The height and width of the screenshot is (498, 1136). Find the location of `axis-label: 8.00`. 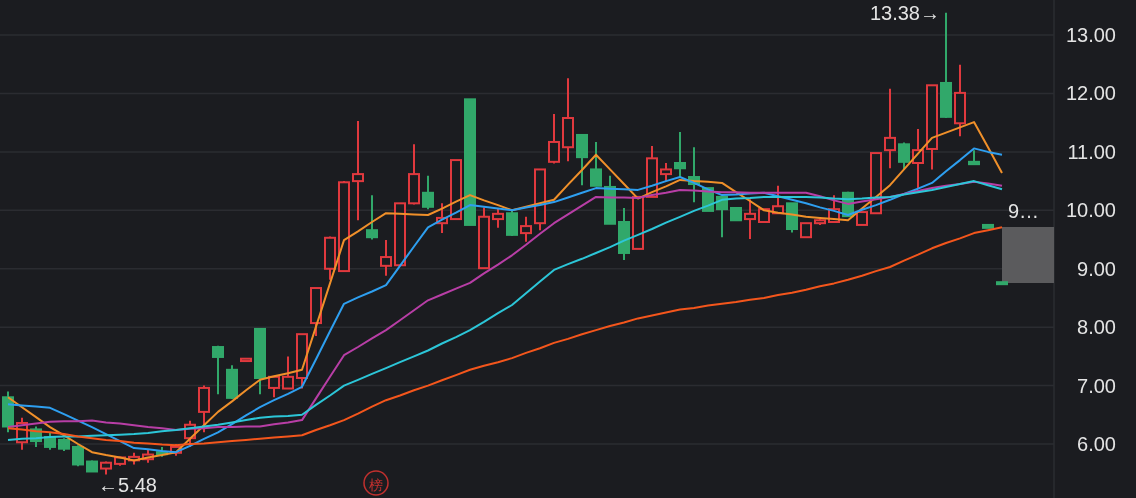

axis-label: 8.00 is located at coordinates (1096, 327).